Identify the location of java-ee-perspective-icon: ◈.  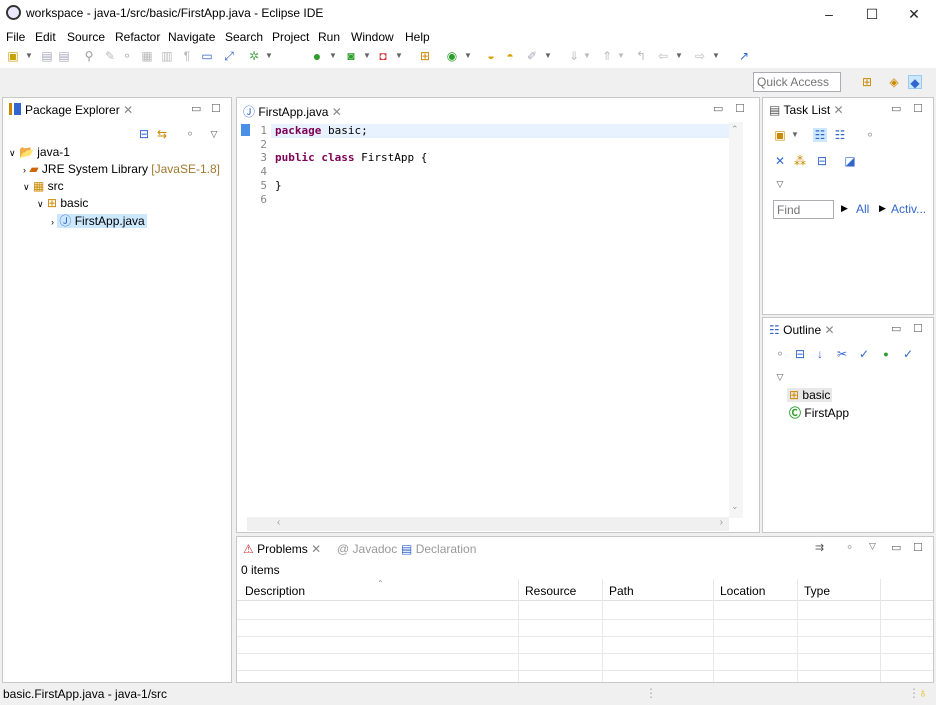
(894, 82).